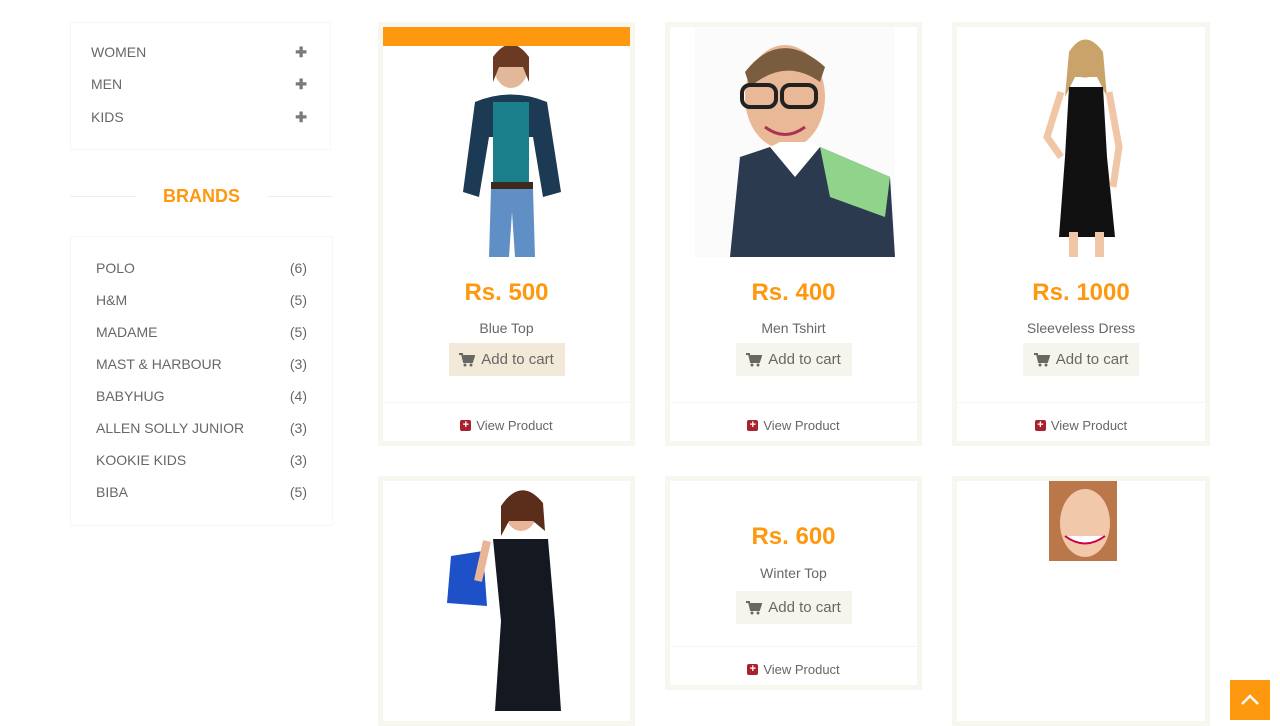  I want to click on brand-item-kookie-kids: KOOKIE KIDS (3), so click(201, 460).